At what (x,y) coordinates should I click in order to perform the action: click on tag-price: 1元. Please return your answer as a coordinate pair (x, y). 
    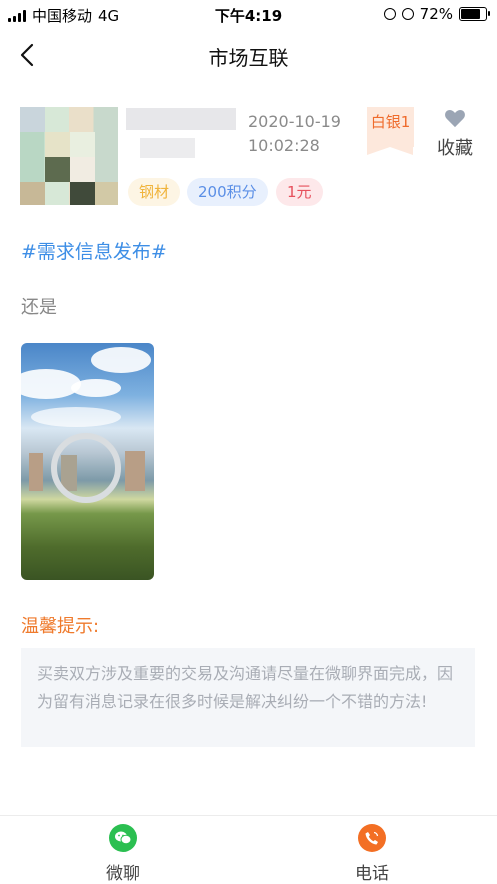
    Looking at the image, I should click on (299, 192).